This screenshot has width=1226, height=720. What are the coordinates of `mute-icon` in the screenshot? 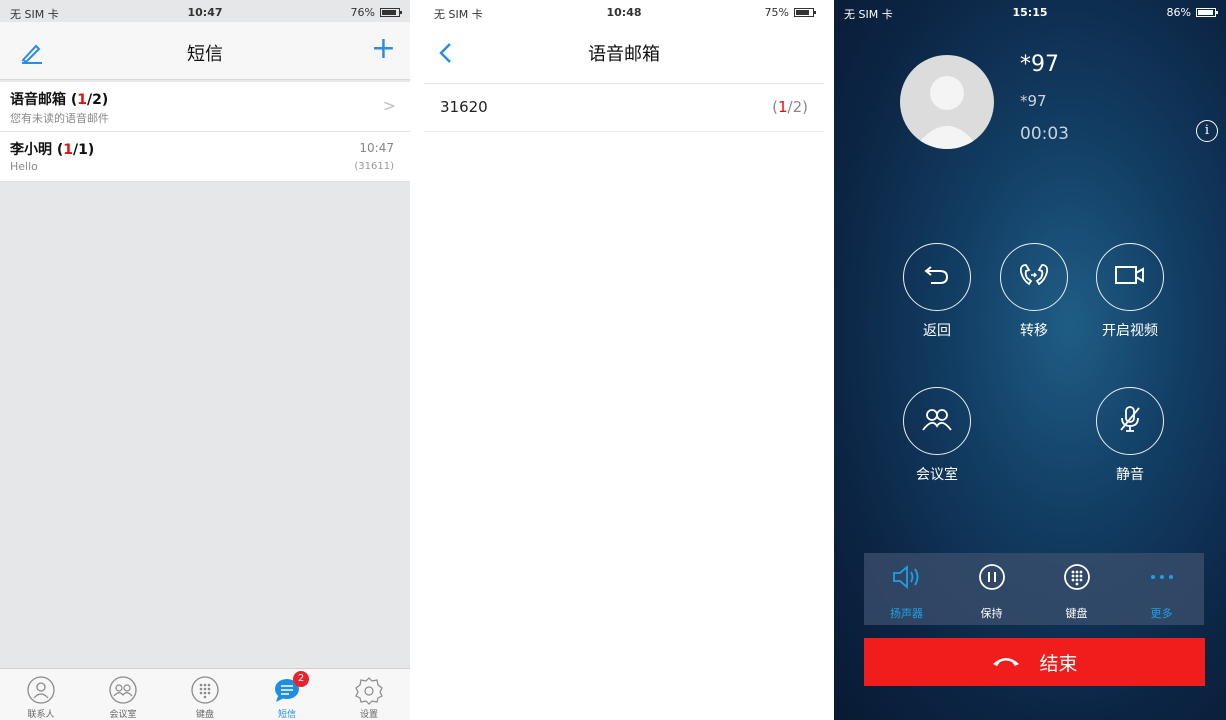 It's located at (1130, 421).